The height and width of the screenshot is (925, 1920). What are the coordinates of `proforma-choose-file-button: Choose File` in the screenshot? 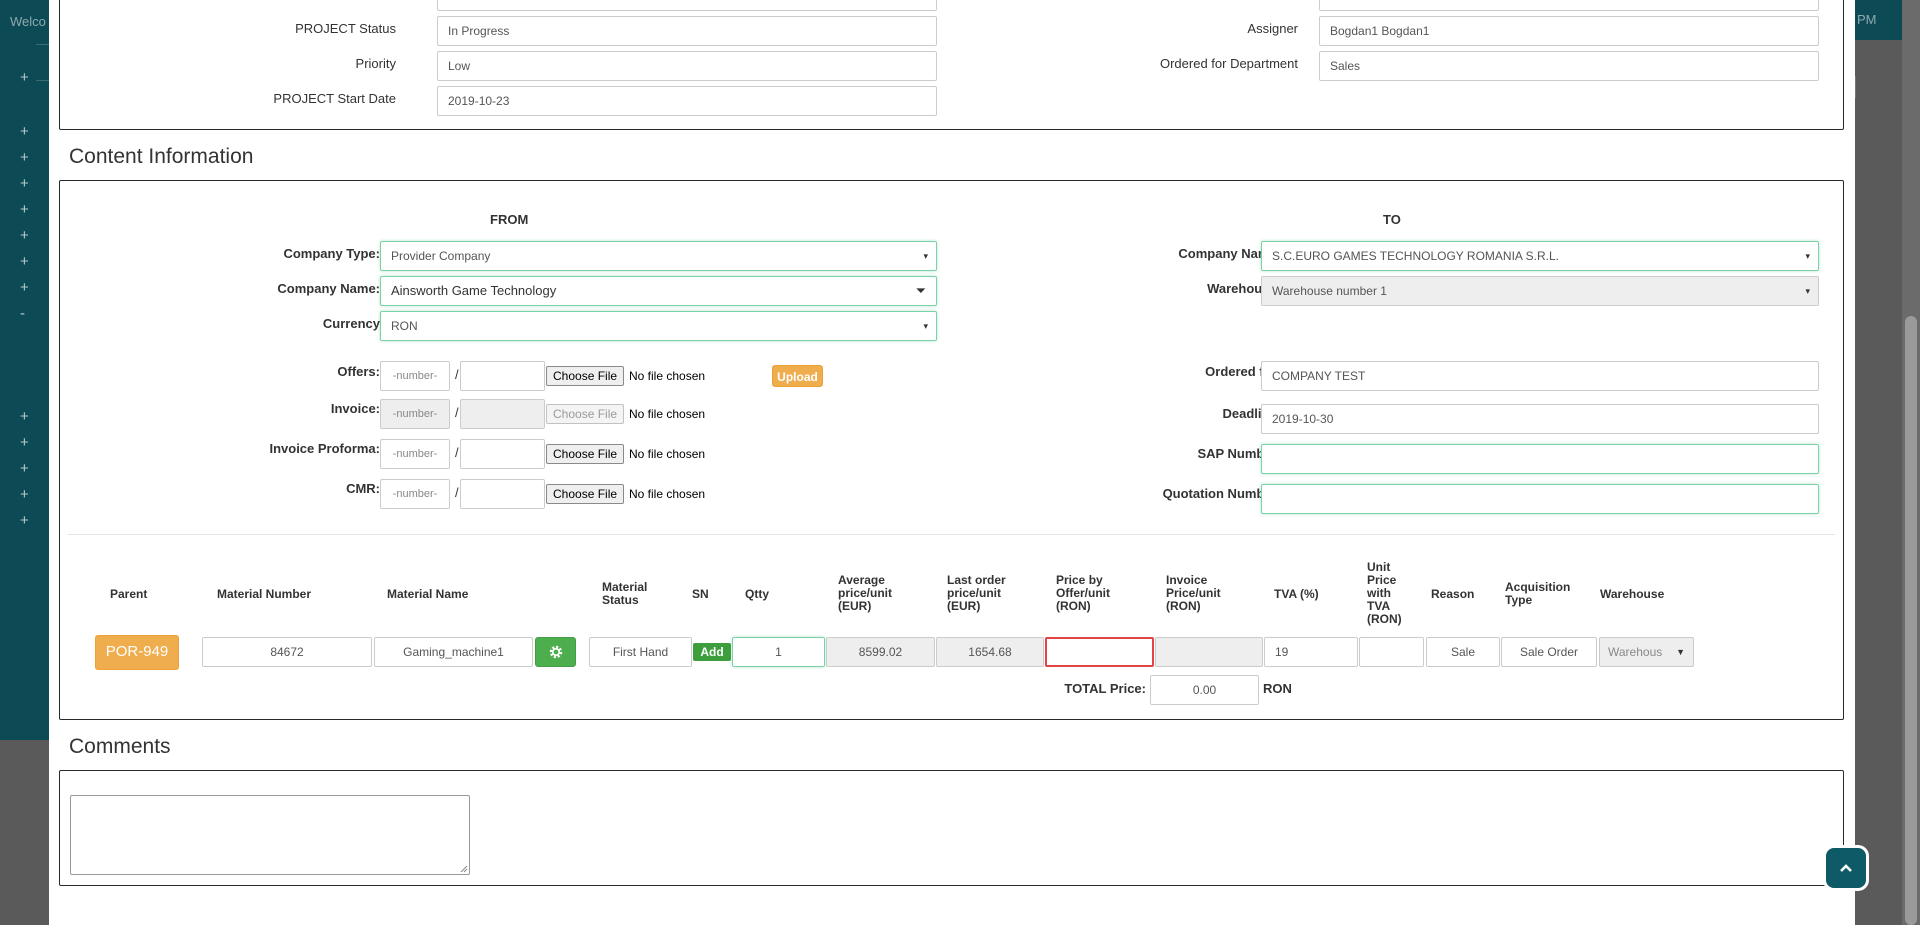 It's located at (585, 454).